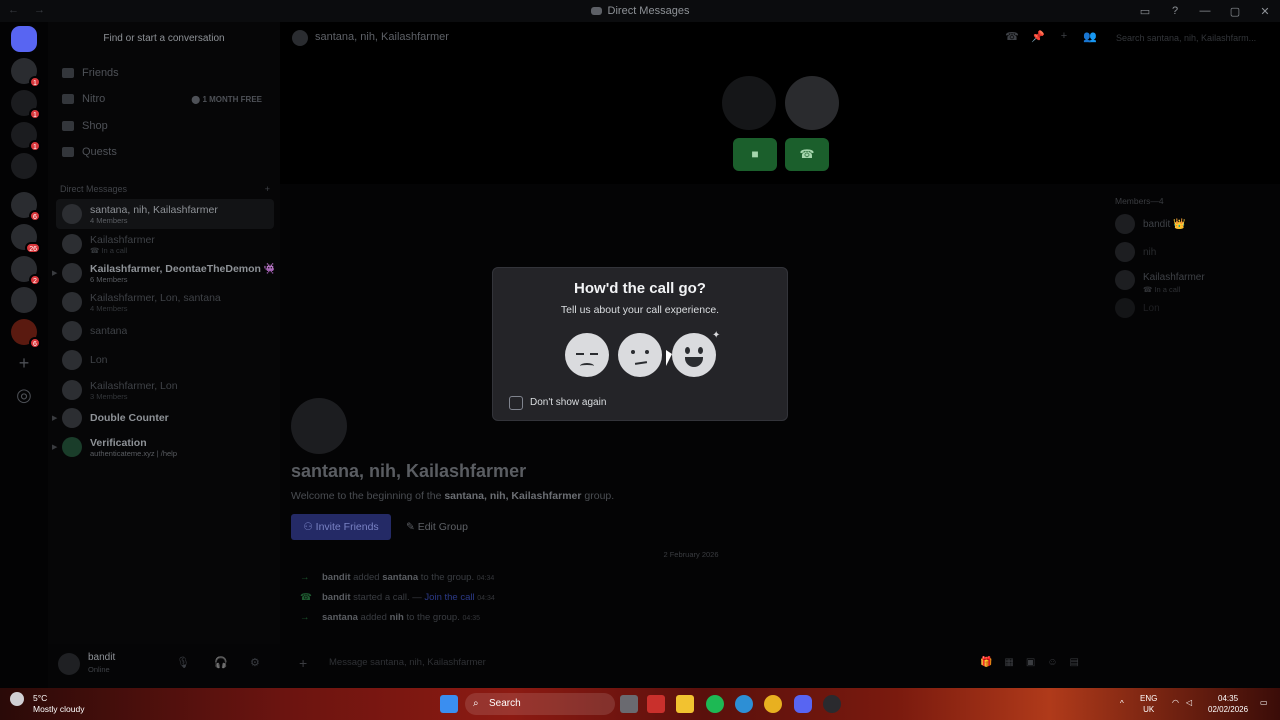  I want to click on notification-icon: ▭, so click(1264, 702).